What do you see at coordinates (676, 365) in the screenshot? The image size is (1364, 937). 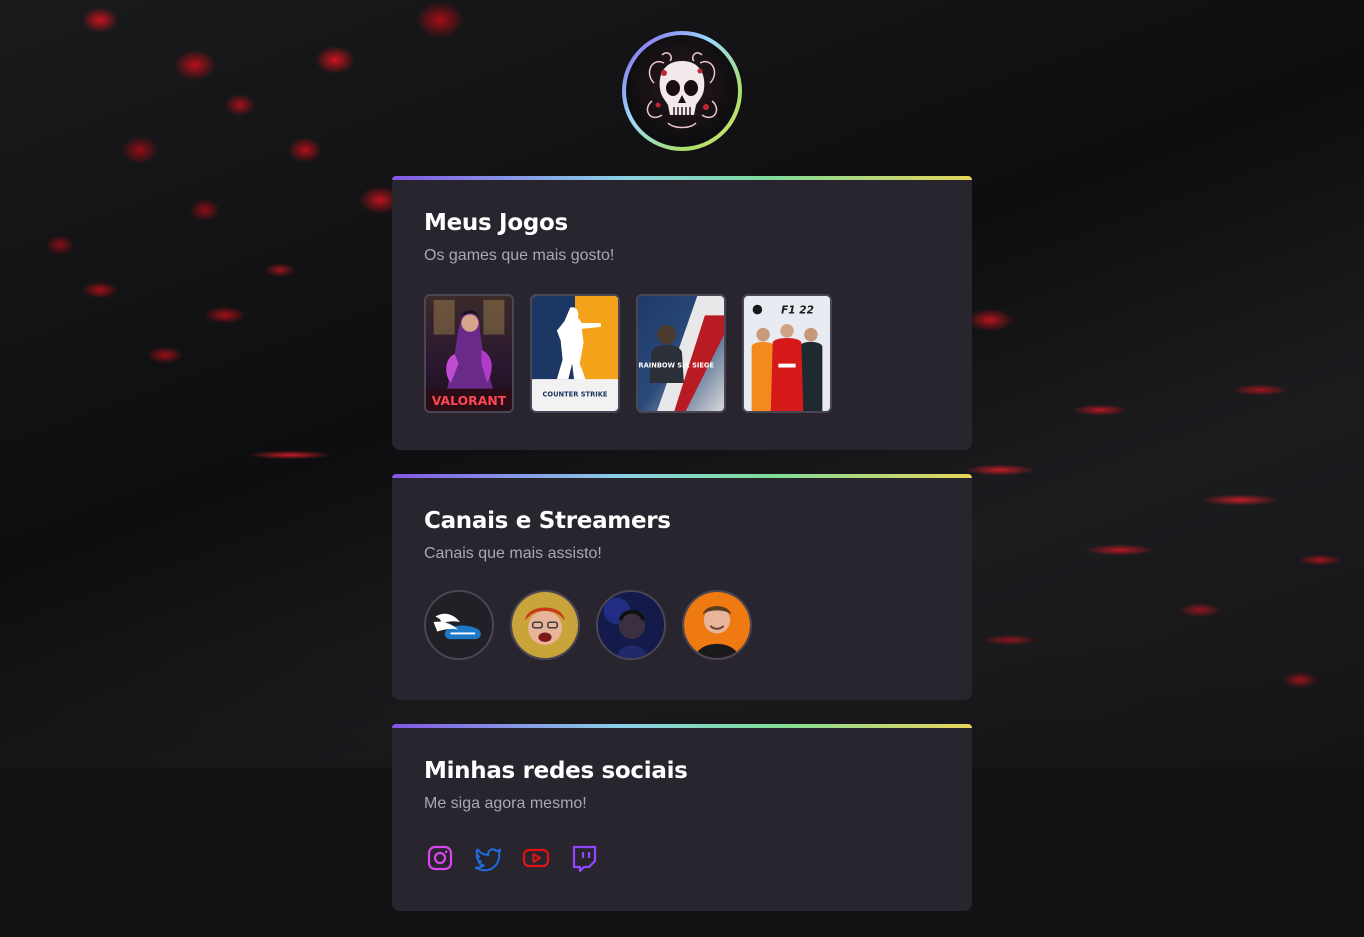 I see `rainbow-six-logo-text: RAINBOW SIX SIEGE` at bounding box center [676, 365].